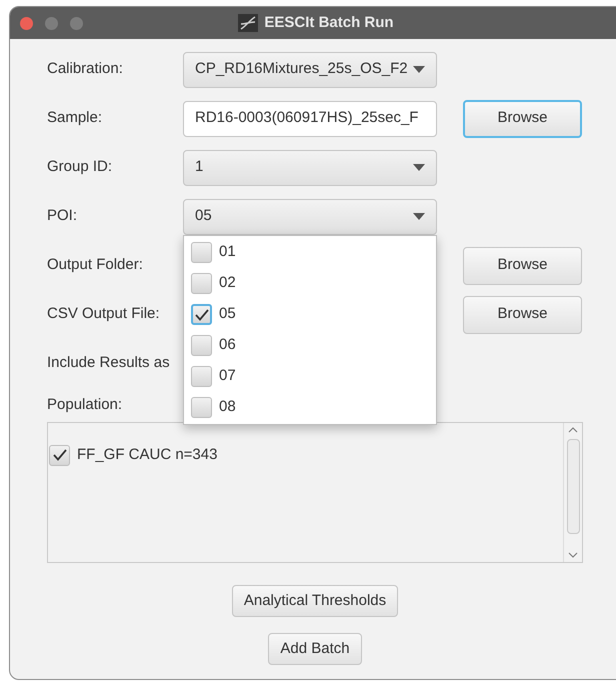  I want to click on field-label: Calibration:, so click(85, 69).